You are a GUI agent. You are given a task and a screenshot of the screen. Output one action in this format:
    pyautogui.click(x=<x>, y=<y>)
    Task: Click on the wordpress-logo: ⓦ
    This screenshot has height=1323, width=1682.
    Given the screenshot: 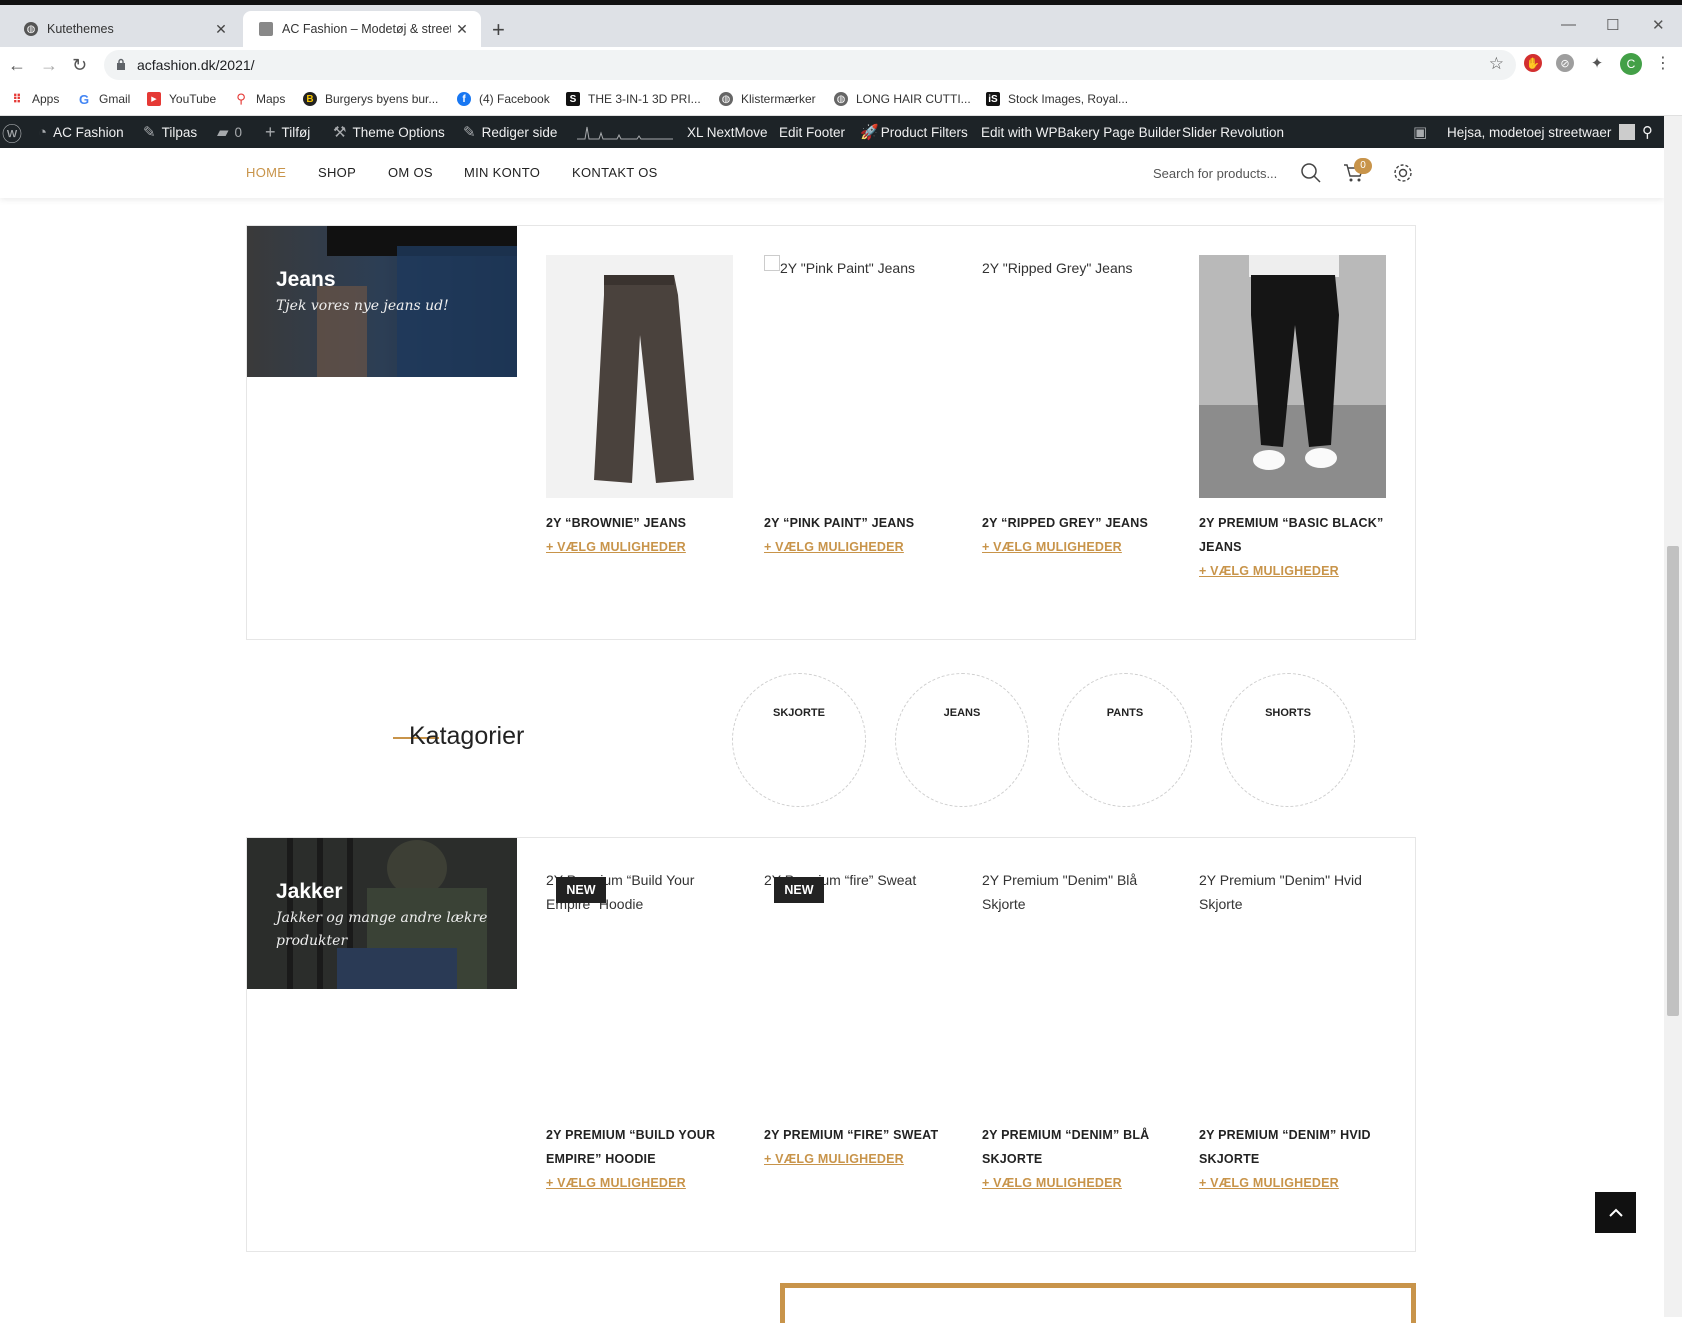 What is the action you would take?
    pyautogui.click(x=15, y=132)
    